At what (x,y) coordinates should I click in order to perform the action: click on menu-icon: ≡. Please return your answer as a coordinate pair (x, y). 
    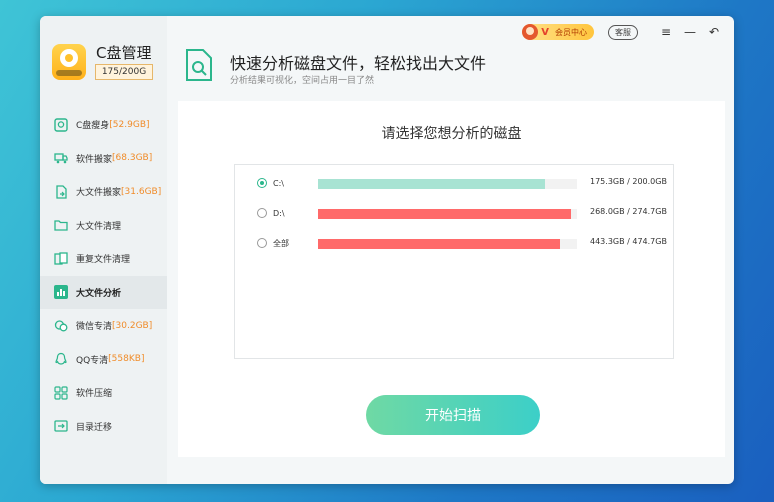
    Looking at the image, I should click on (666, 32).